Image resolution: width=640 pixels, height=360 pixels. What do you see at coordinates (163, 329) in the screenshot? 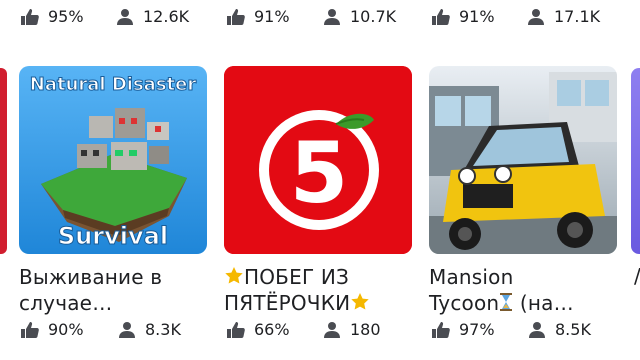
I see `game-players-value: 8.3K` at bounding box center [163, 329].